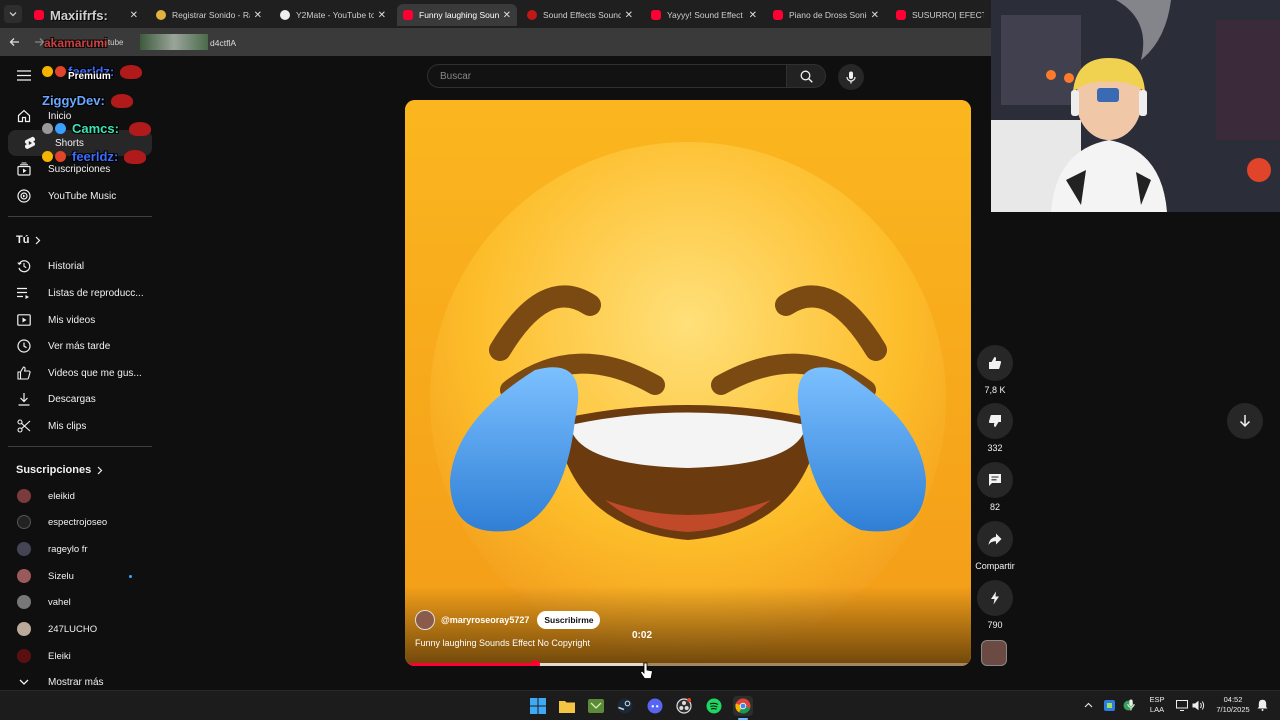  What do you see at coordinates (333, 15) in the screenshot?
I see `browser-tab: Y2Mate - YouTube to ✕` at bounding box center [333, 15].